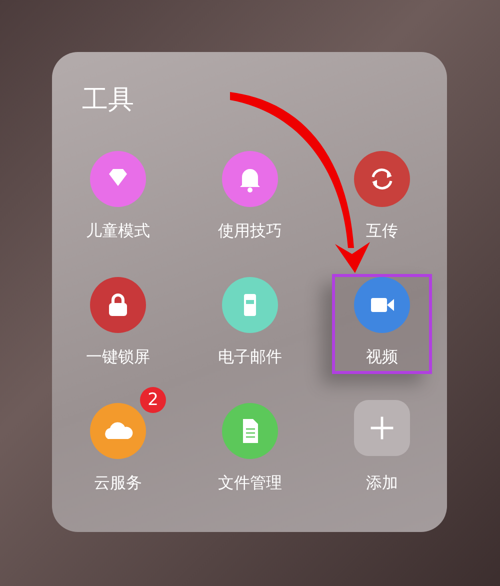 The image size is (500, 586). Describe the element at coordinates (250, 198) in the screenshot. I see `app-shortcut: 使用技巧` at that location.